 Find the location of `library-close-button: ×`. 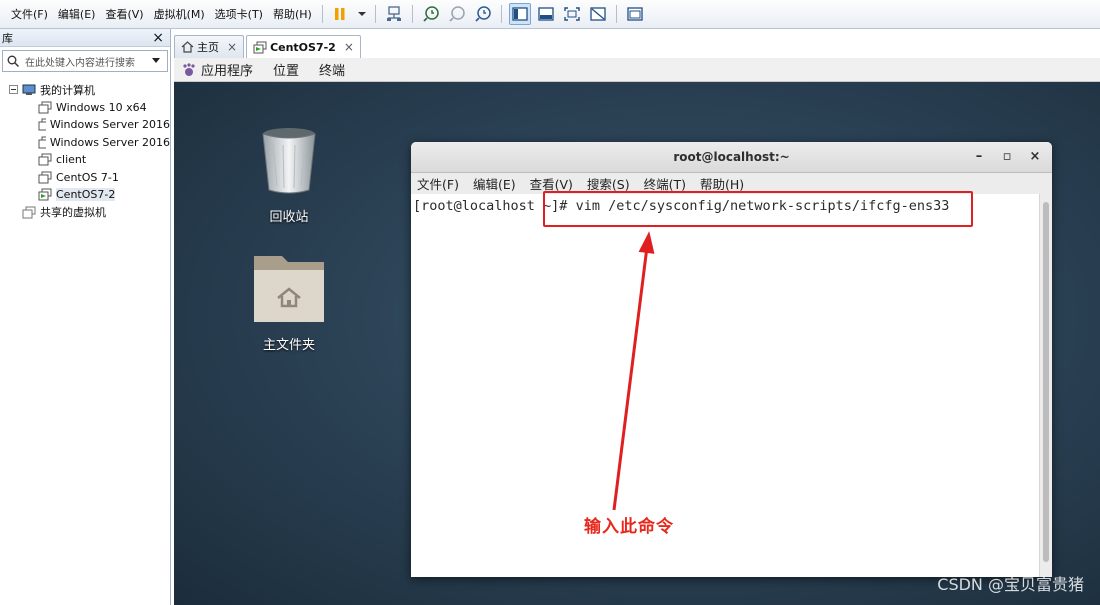

library-close-button: × is located at coordinates (158, 38).